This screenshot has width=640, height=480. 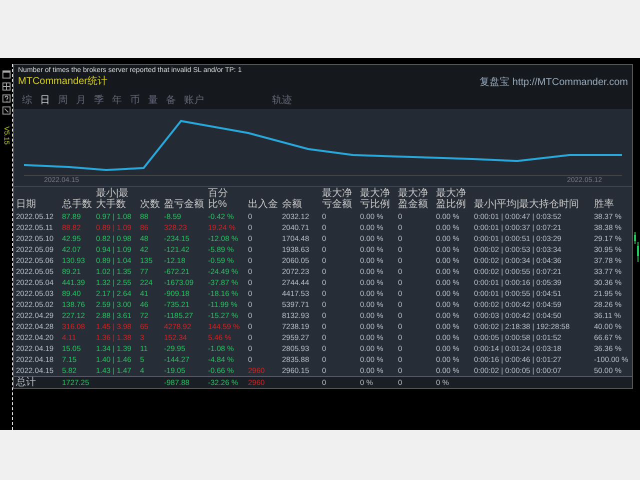 I want to click on window-icon, so click(x=6, y=74).